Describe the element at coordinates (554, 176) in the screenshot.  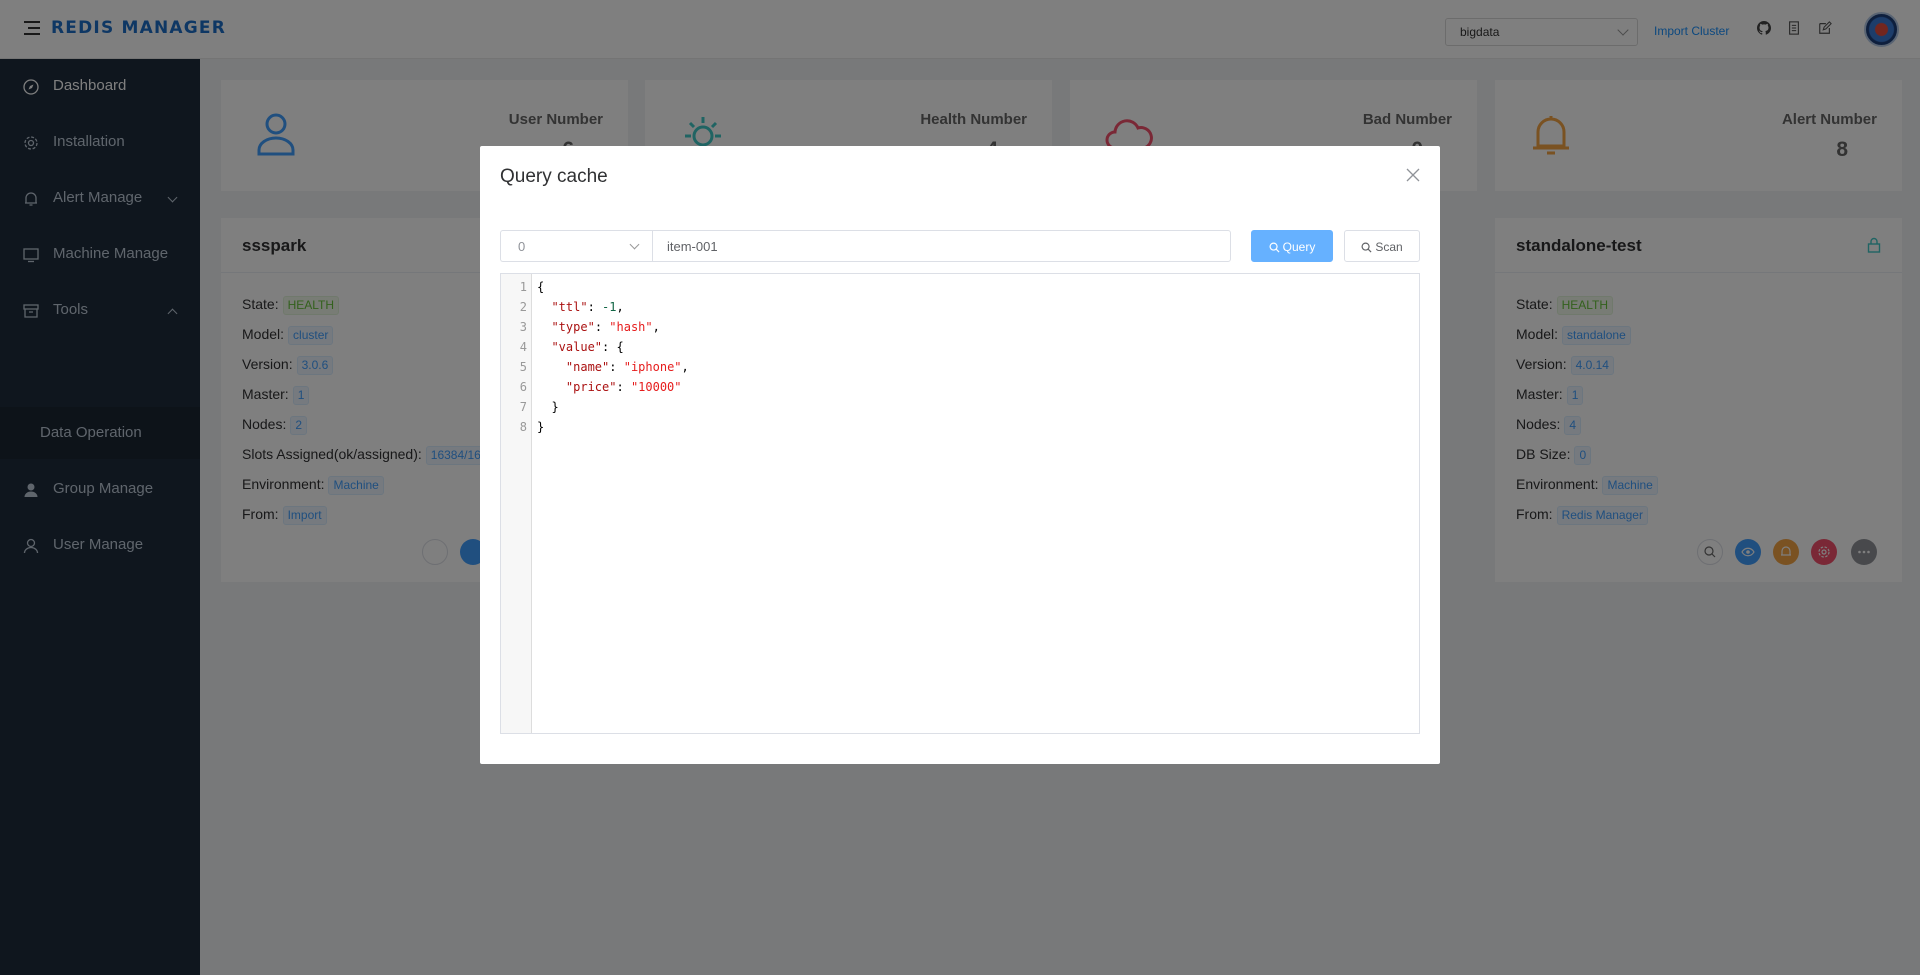
I see `dialog-title: Query cache` at that location.